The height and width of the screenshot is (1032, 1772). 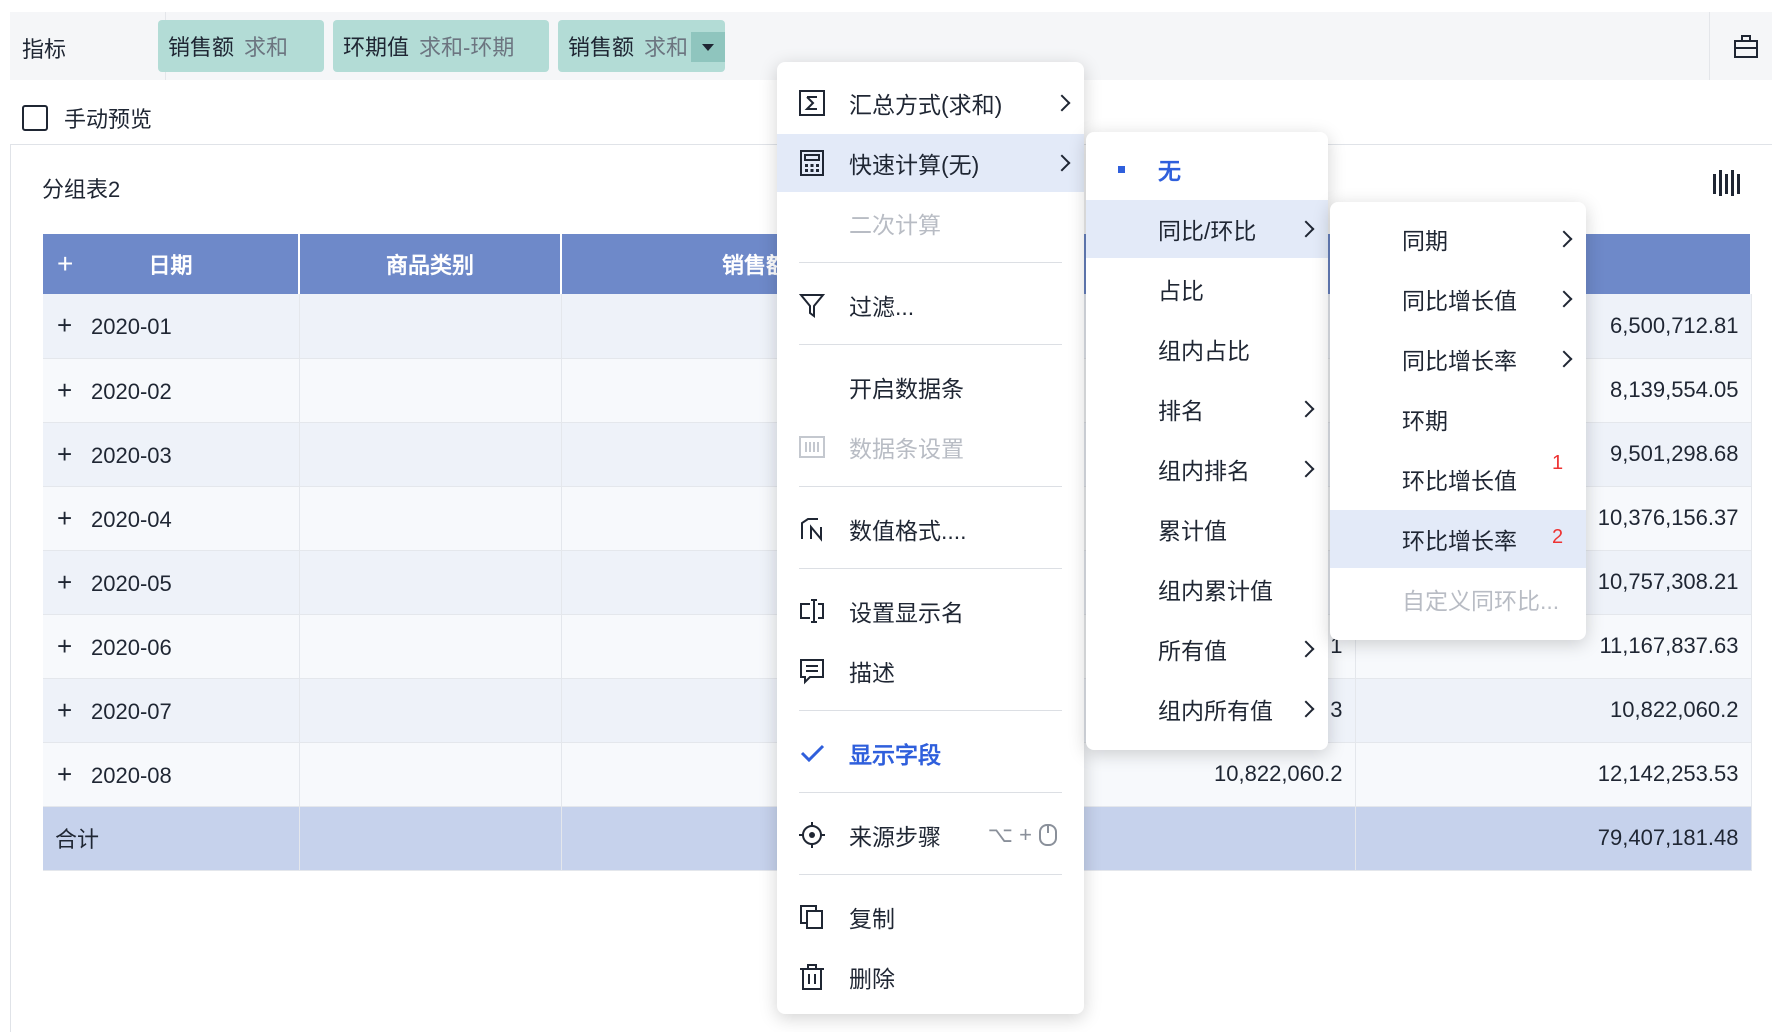 I want to click on submenu-item-yoy-growth-rate: 同比增长率, so click(x=1458, y=359).